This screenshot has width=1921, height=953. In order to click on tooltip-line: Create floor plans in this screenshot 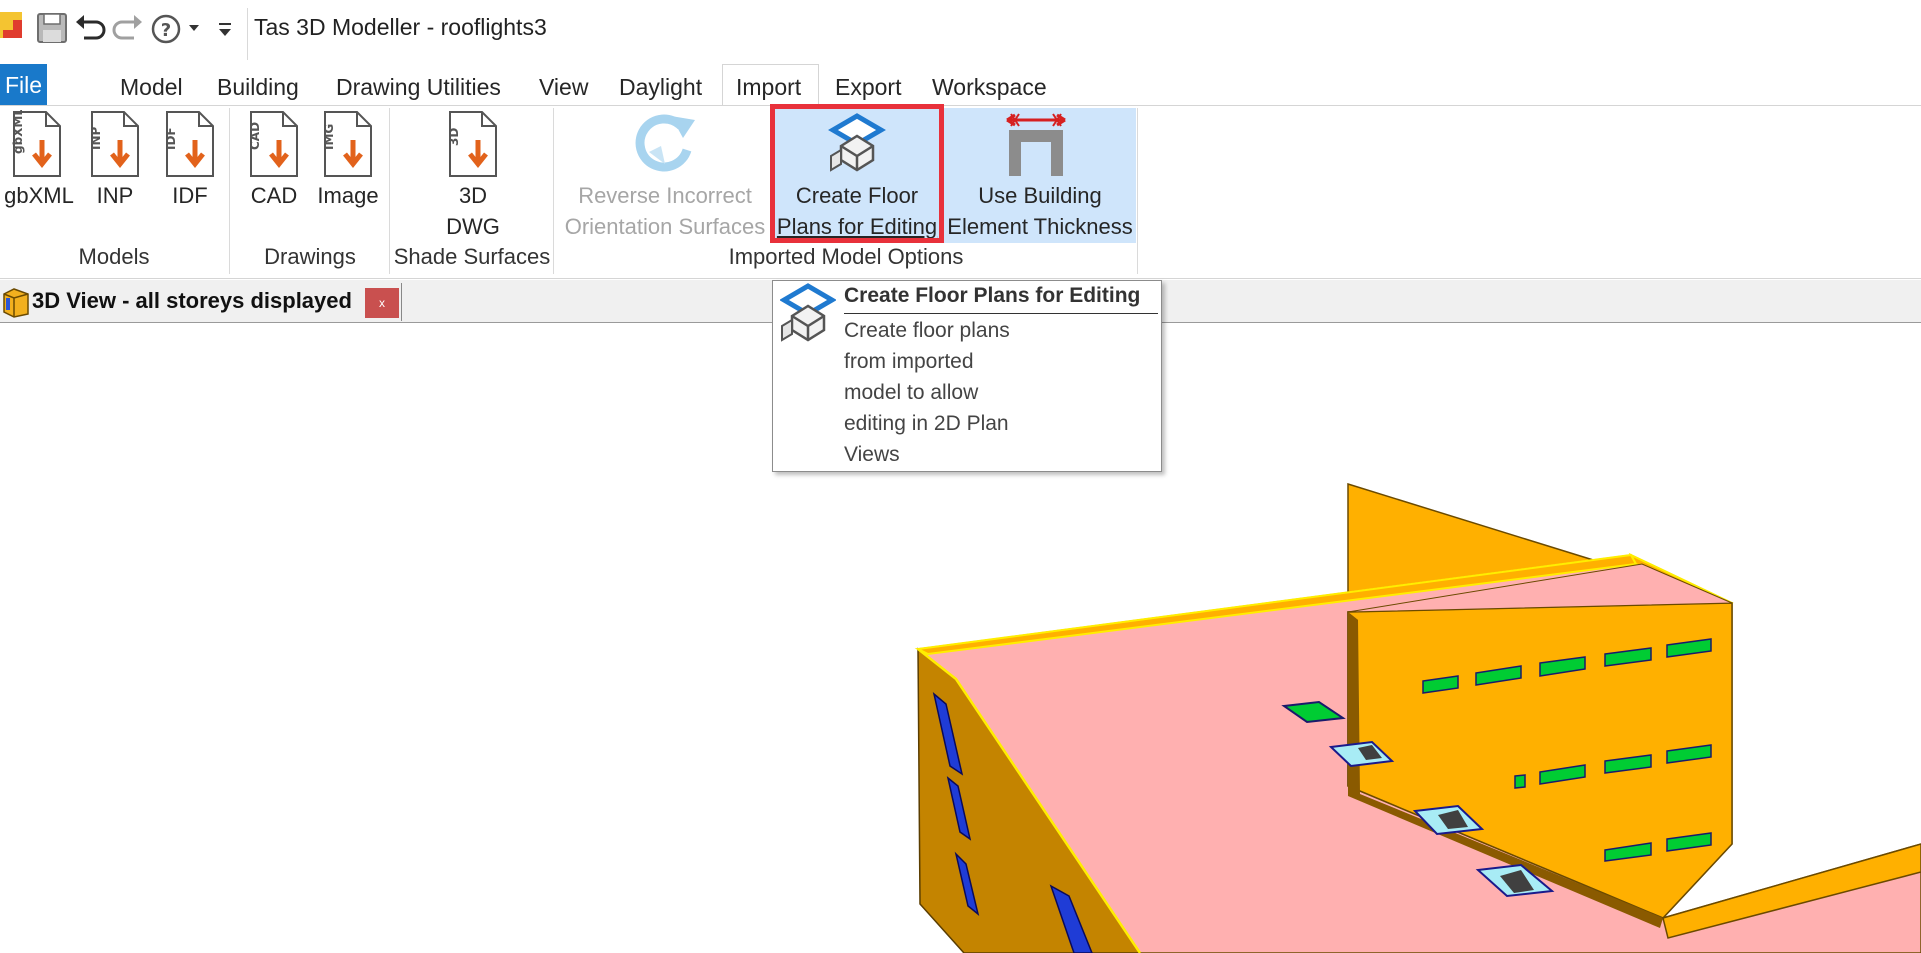, I will do `click(927, 330)`.